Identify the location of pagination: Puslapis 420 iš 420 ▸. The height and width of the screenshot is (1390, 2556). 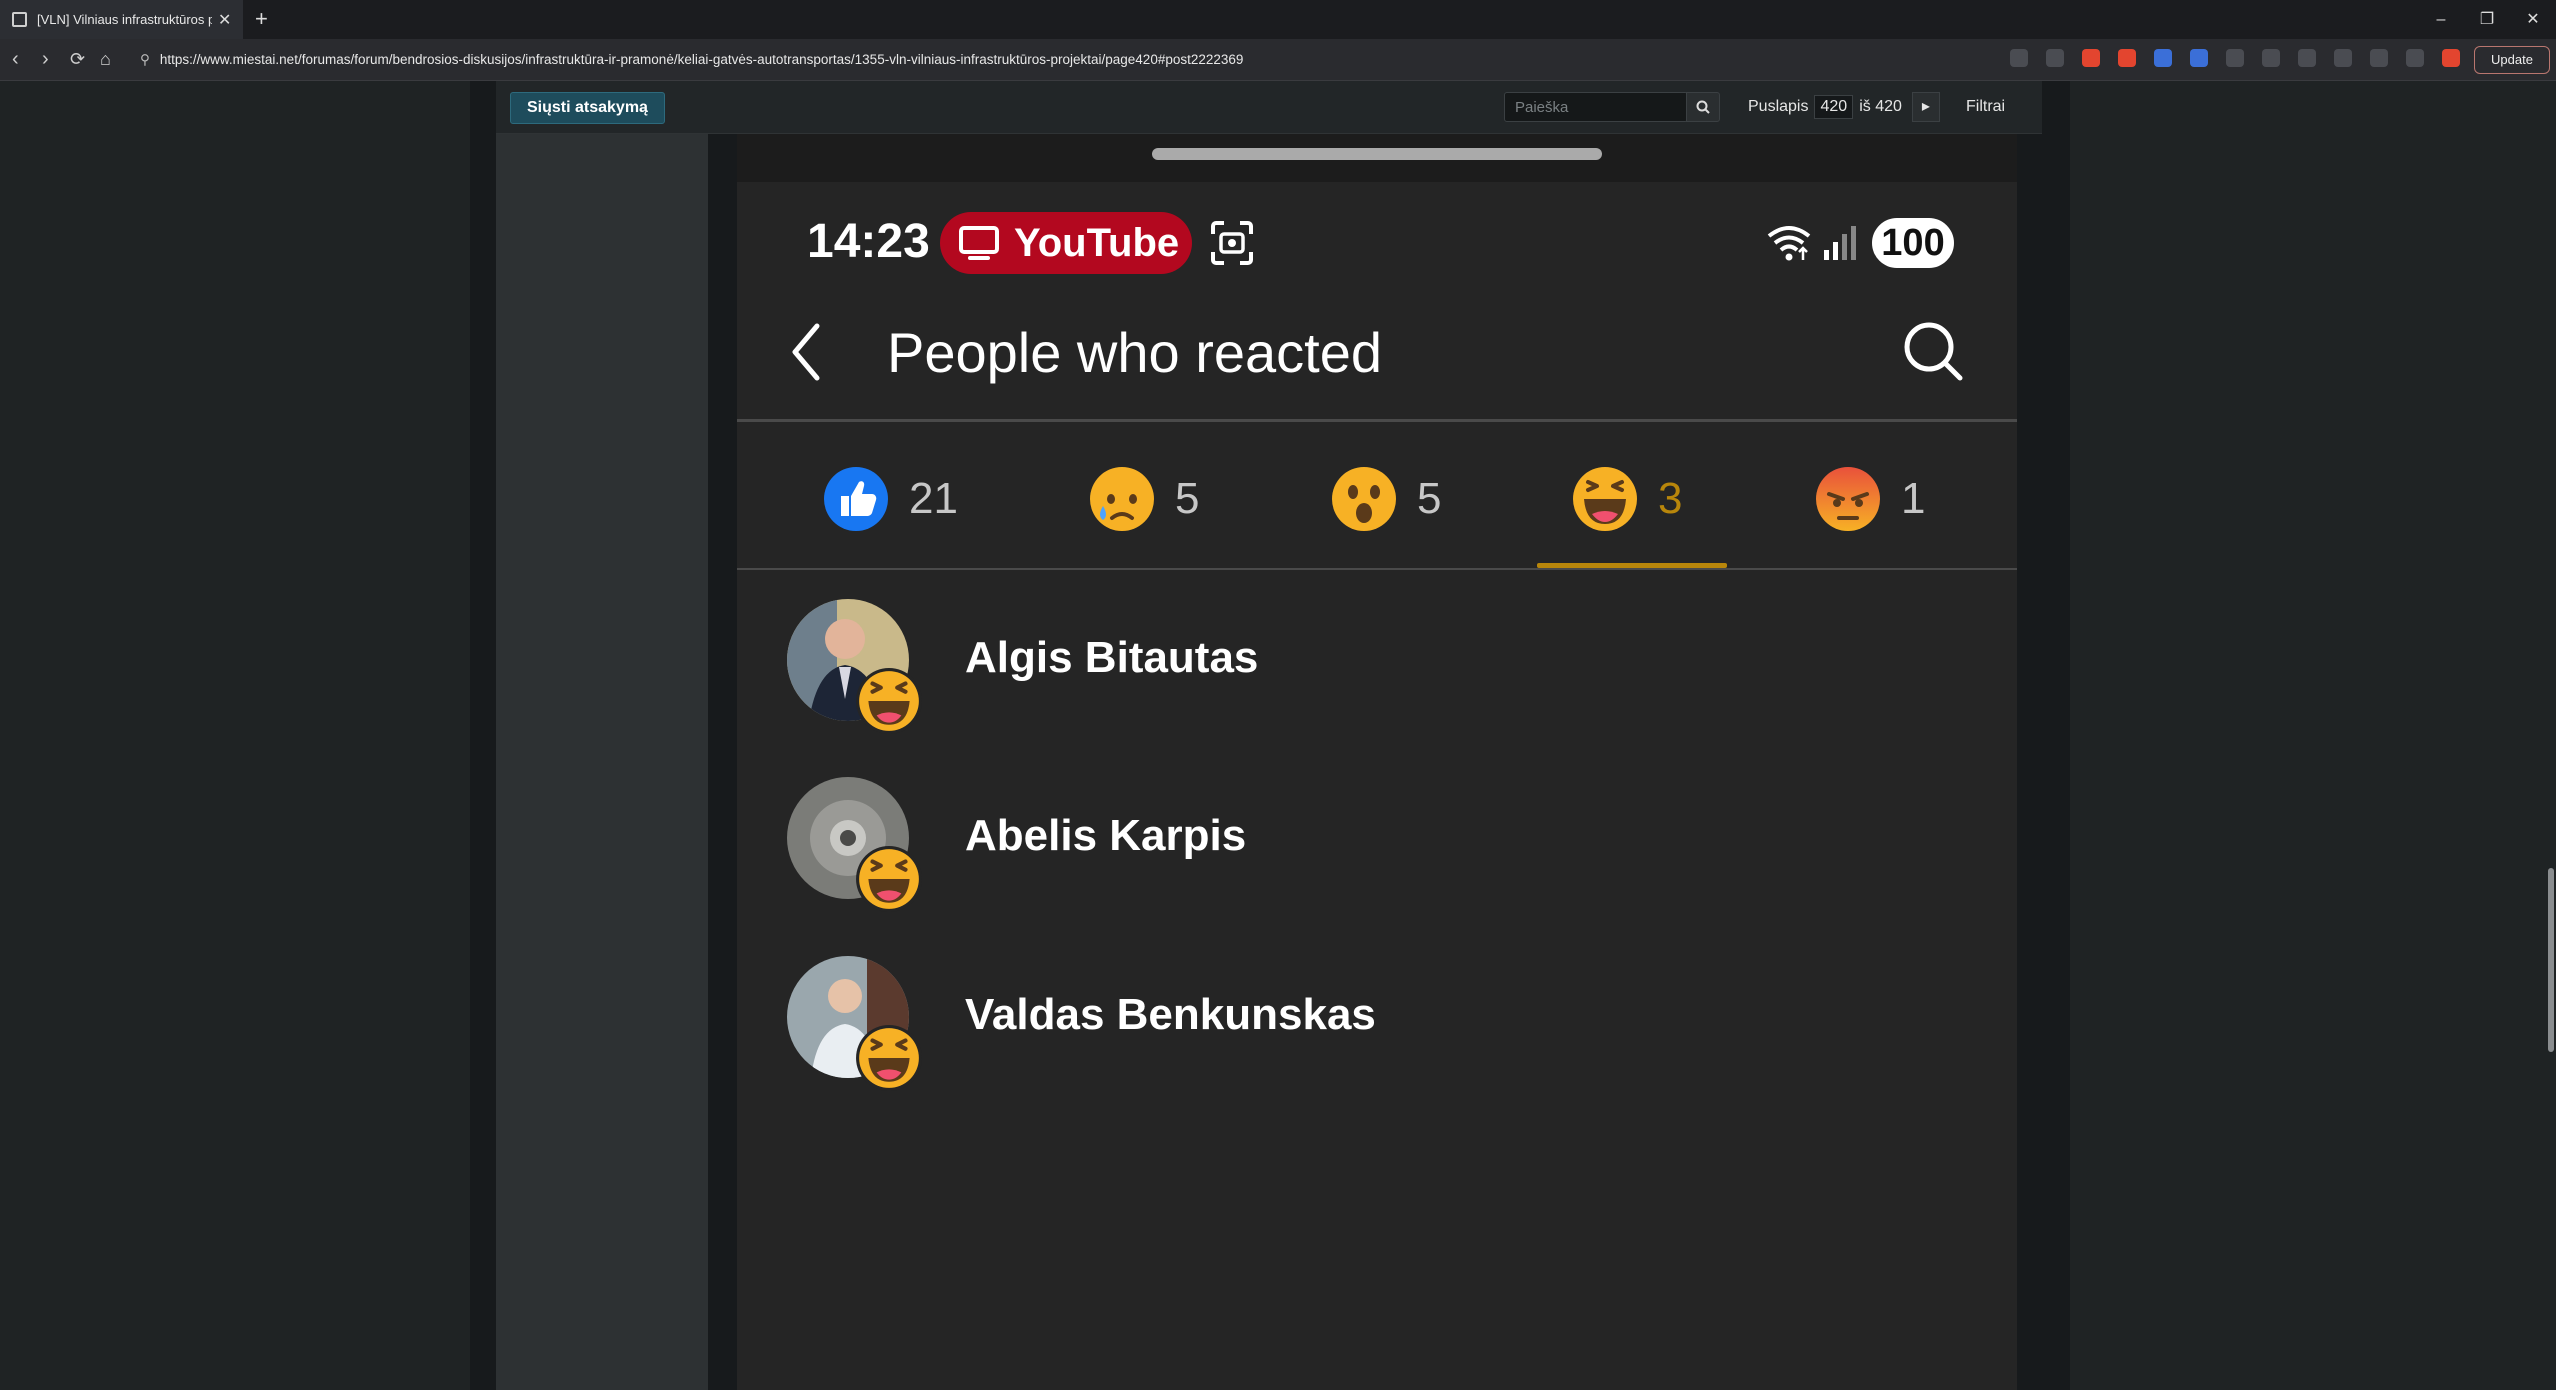
(1844, 107).